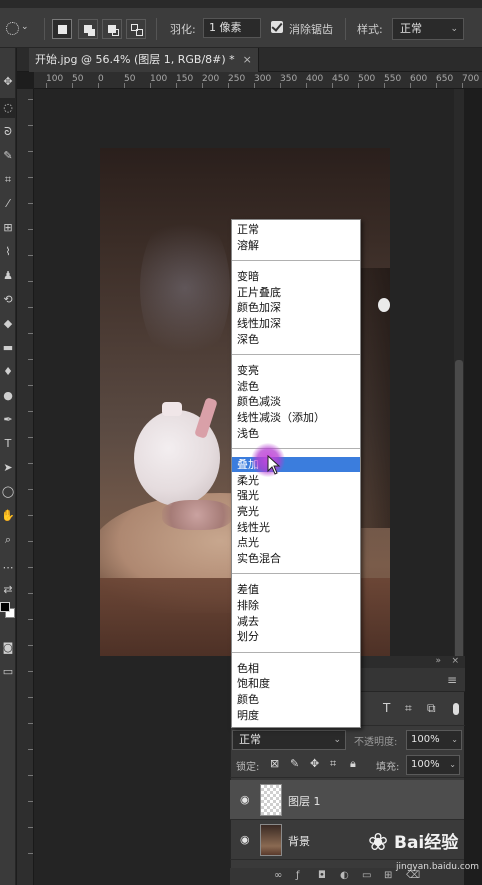 Image resolution: width=482 pixels, height=885 pixels. What do you see at coordinates (8, 132) in the screenshot?
I see `lasso-tool-icon: ᘐ` at bounding box center [8, 132].